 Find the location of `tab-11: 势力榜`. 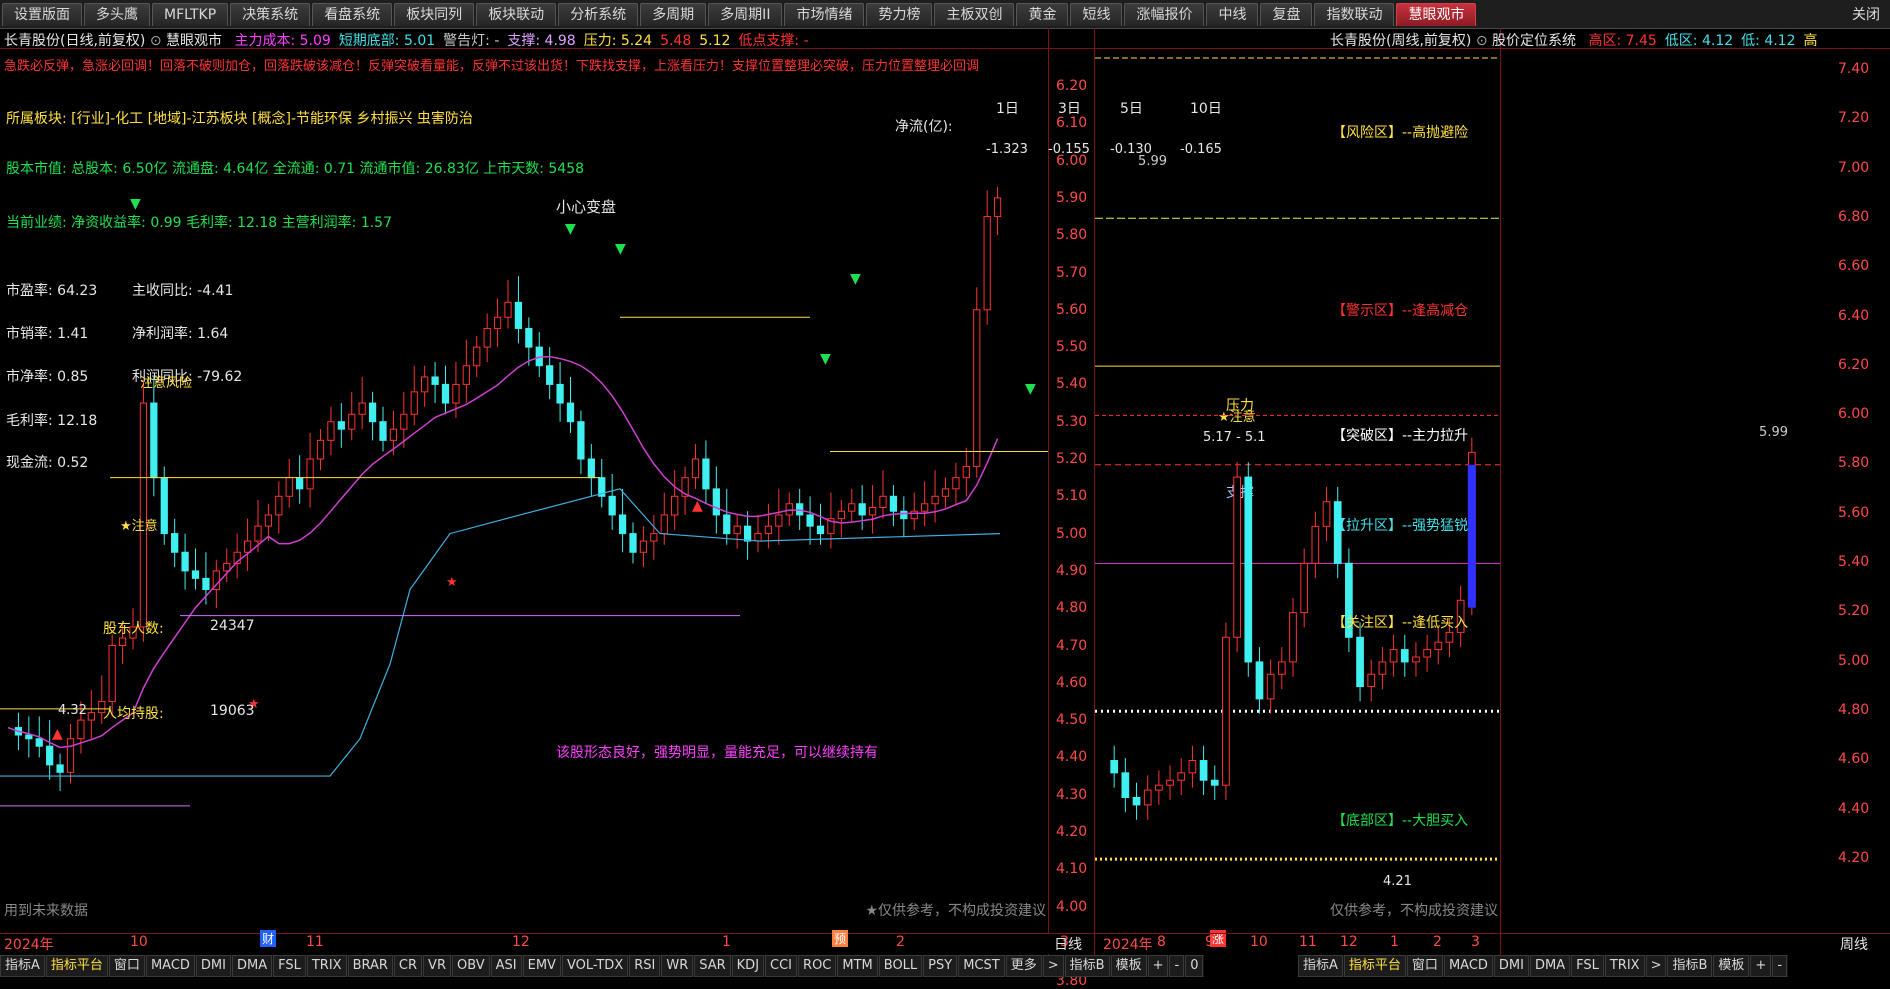

tab-11: 势力榜 is located at coordinates (899, 14).